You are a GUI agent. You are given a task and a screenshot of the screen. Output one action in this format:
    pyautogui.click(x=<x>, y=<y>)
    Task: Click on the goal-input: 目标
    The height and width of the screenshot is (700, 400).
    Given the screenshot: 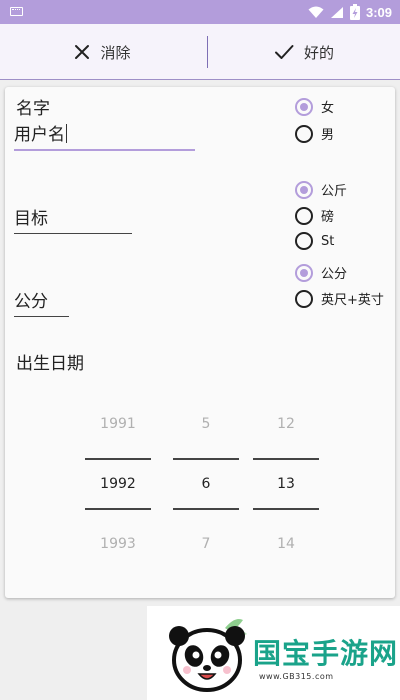 What is the action you would take?
    pyautogui.click(x=73, y=219)
    